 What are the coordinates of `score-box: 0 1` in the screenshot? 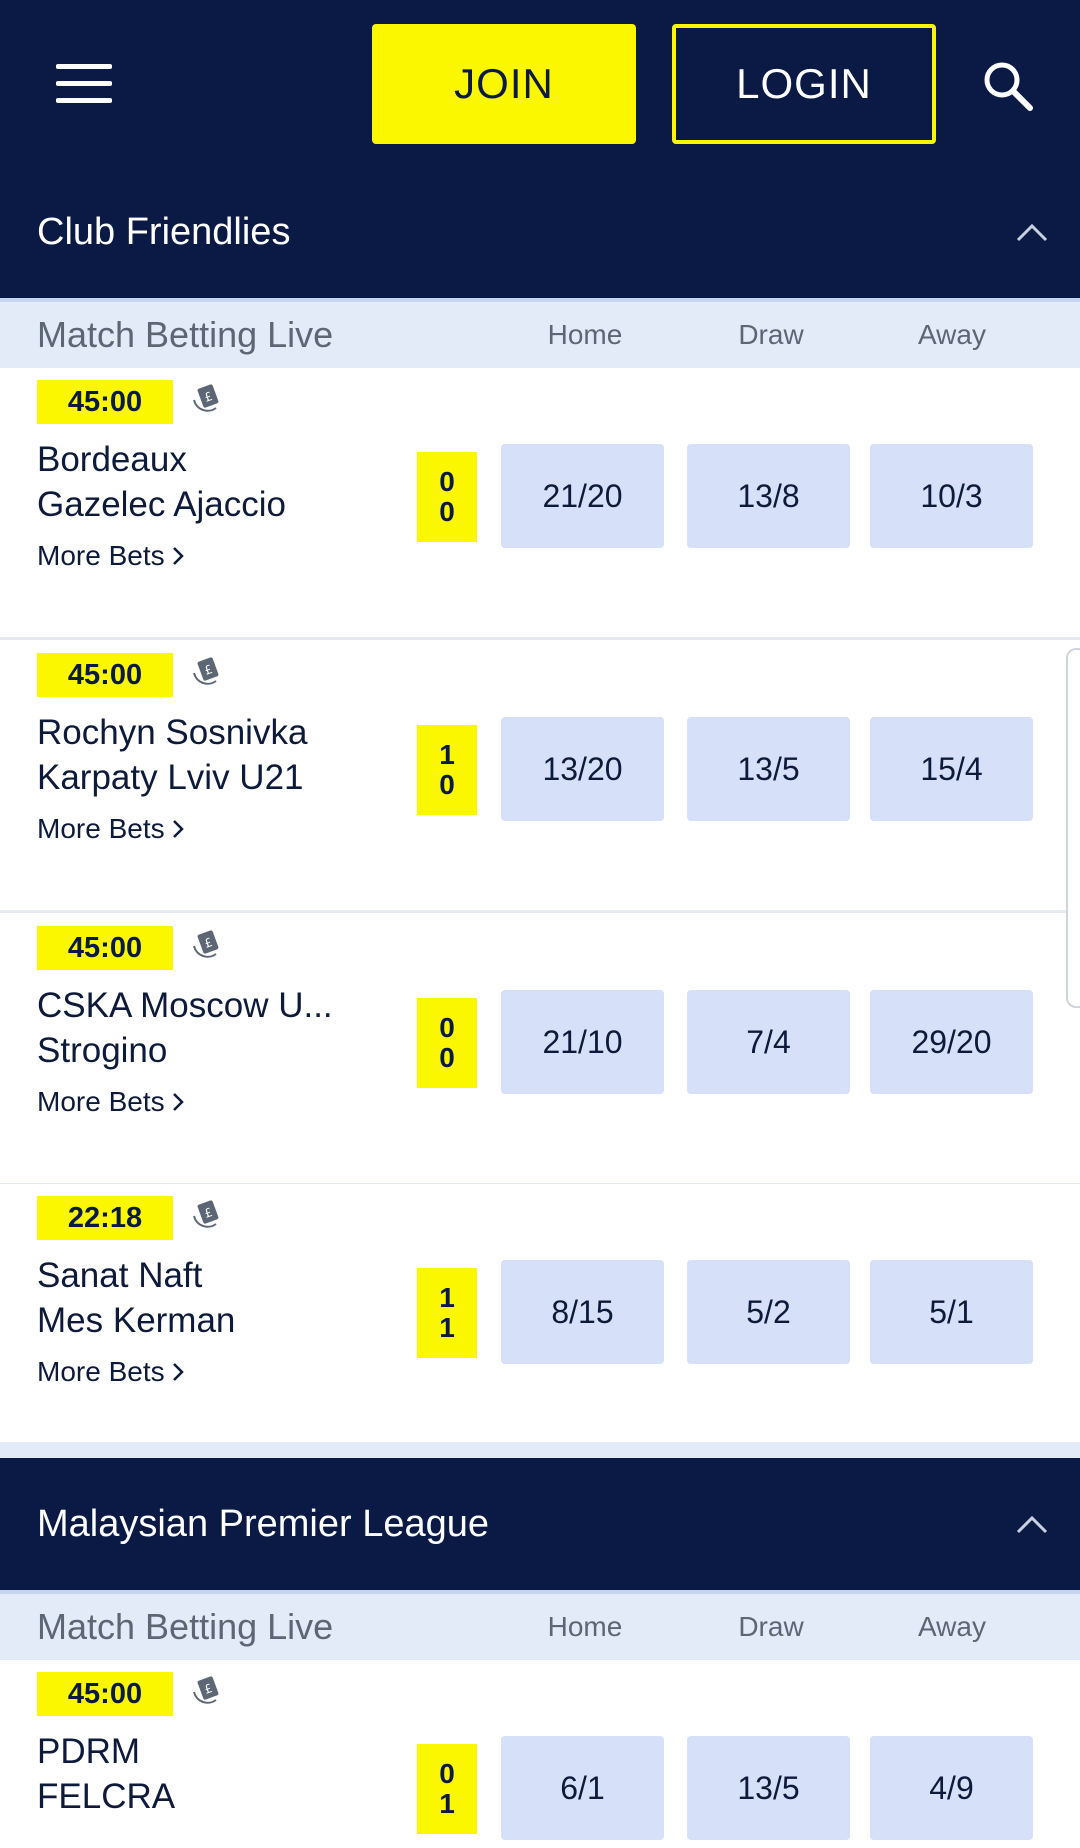 It's located at (447, 1789).